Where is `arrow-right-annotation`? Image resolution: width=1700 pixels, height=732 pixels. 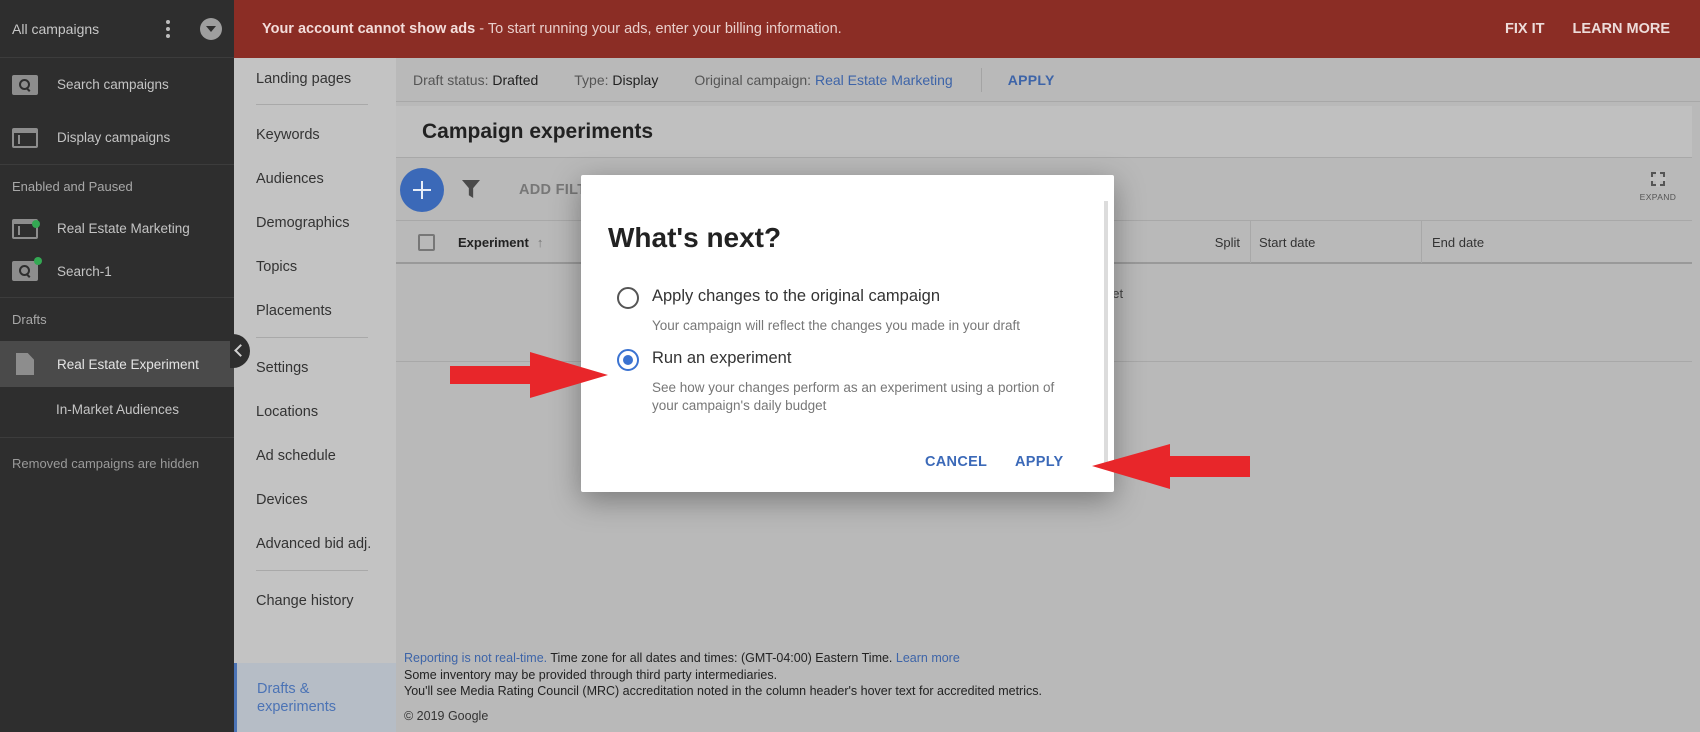
arrow-right-annotation is located at coordinates (529, 375).